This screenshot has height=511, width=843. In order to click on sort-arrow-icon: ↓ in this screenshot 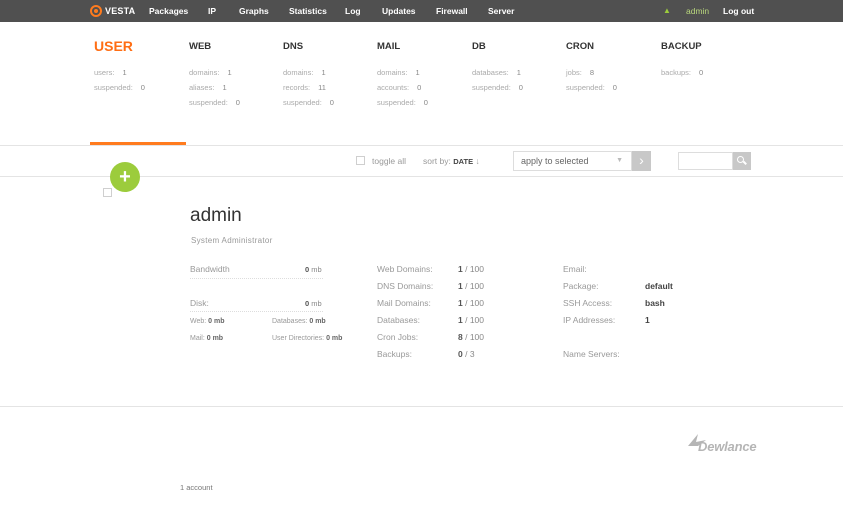, I will do `click(477, 161)`.